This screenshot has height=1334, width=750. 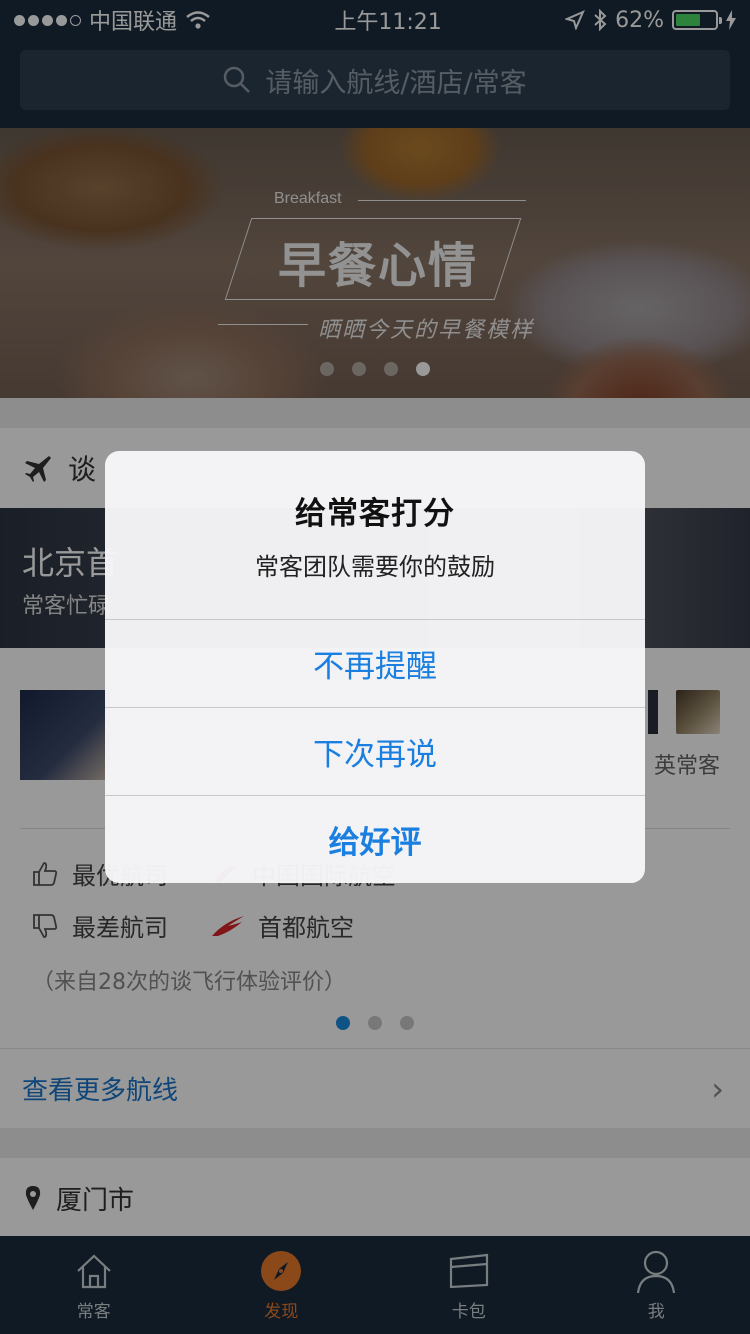 I want to click on dont-remind-button: 不再提醒, so click(x=375, y=663).